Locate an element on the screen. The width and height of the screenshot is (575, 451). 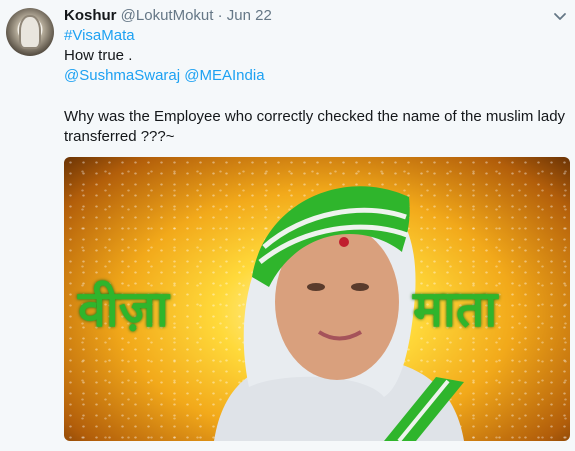
avatar-image is located at coordinates (30, 32).